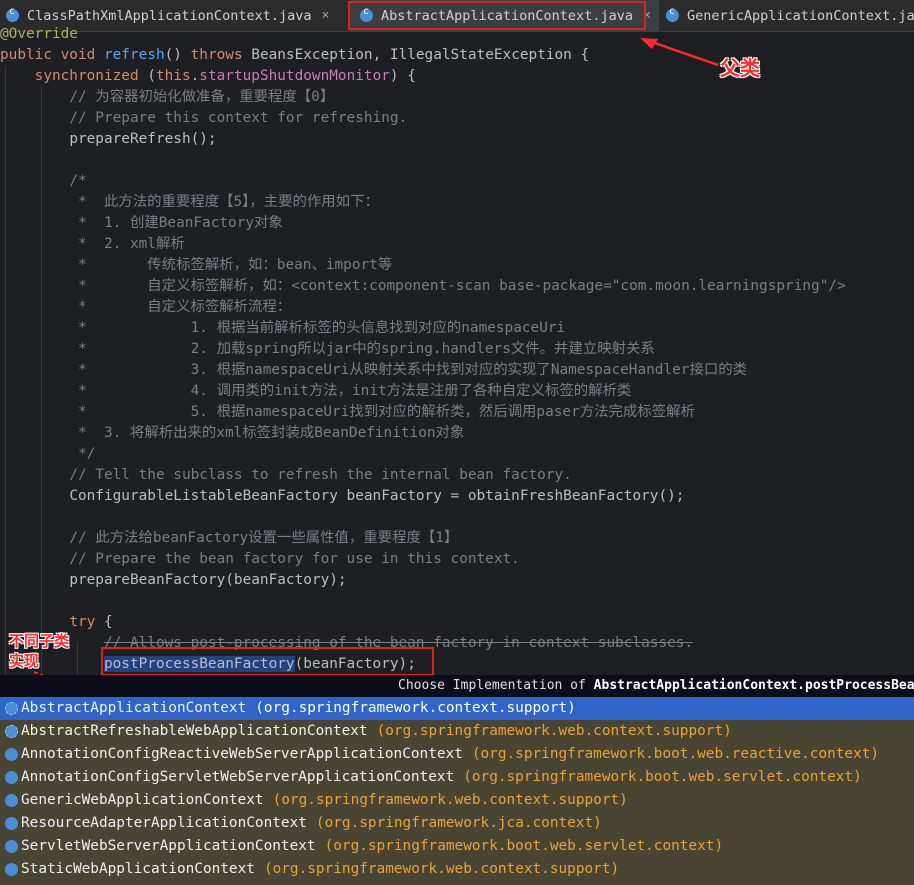  What do you see at coordinates (267, 661) in the screenshot?
I see `annotation-box-call` at bounding box center [267, 661].